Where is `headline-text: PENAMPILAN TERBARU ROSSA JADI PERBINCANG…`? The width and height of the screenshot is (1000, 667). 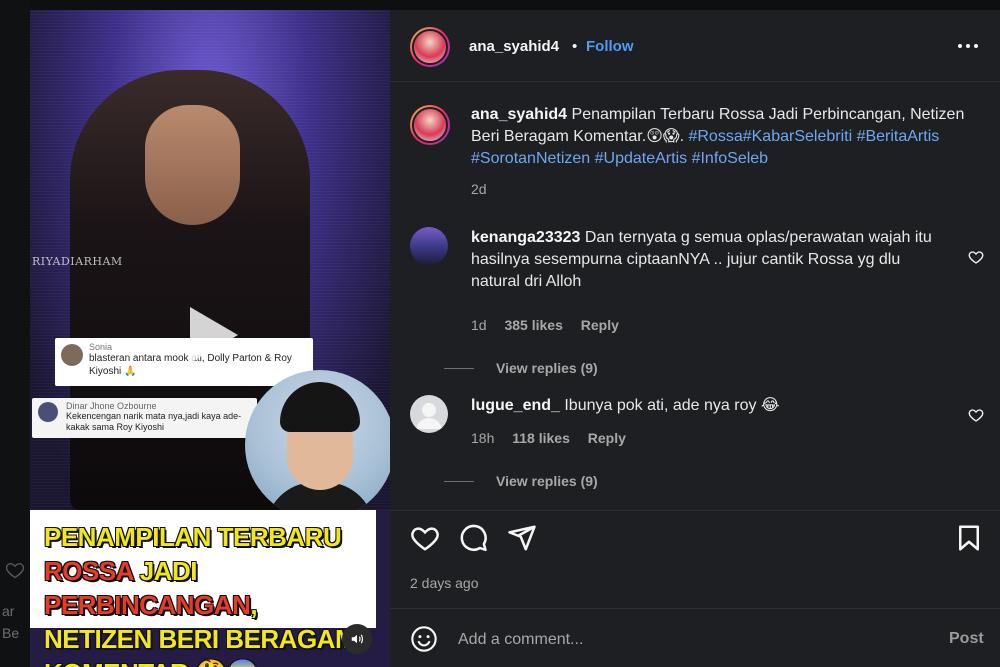
headline-text: PENAMPILAN TERBARU ROSSA JADI PERBINCANG… is located at coordinates (200, 594).